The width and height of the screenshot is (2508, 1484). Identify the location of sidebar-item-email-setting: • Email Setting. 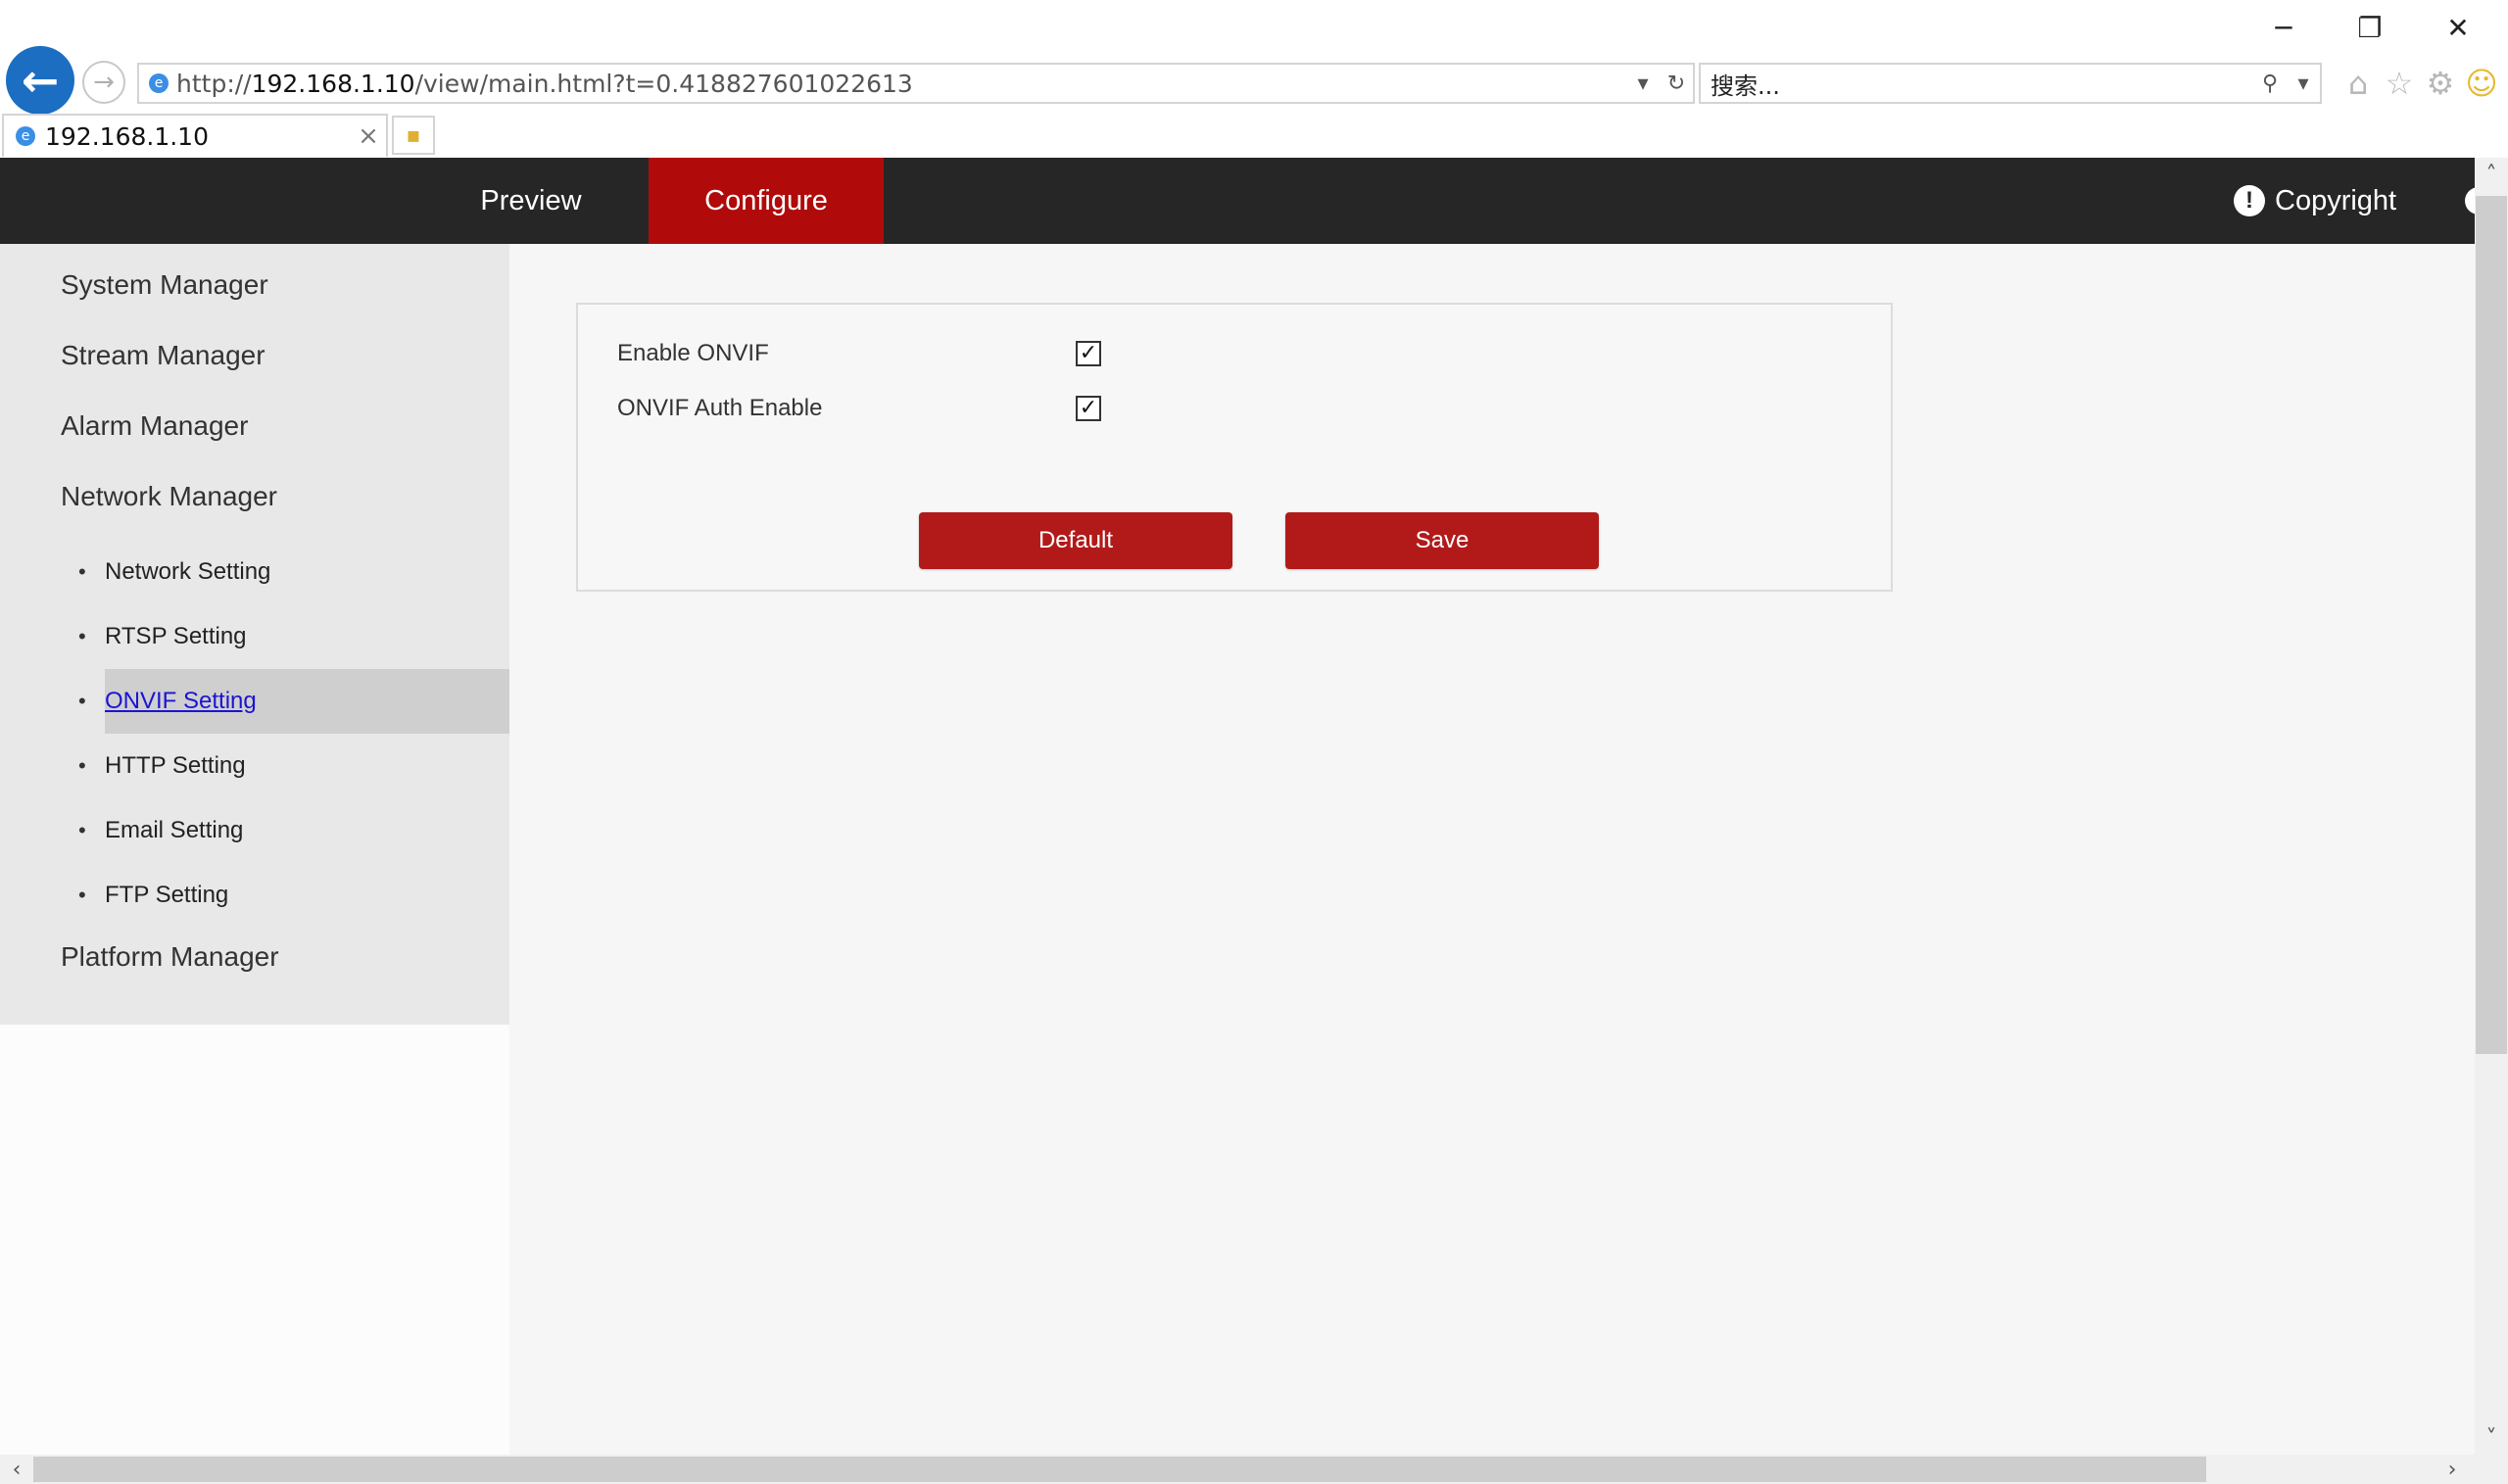
(254, 830).